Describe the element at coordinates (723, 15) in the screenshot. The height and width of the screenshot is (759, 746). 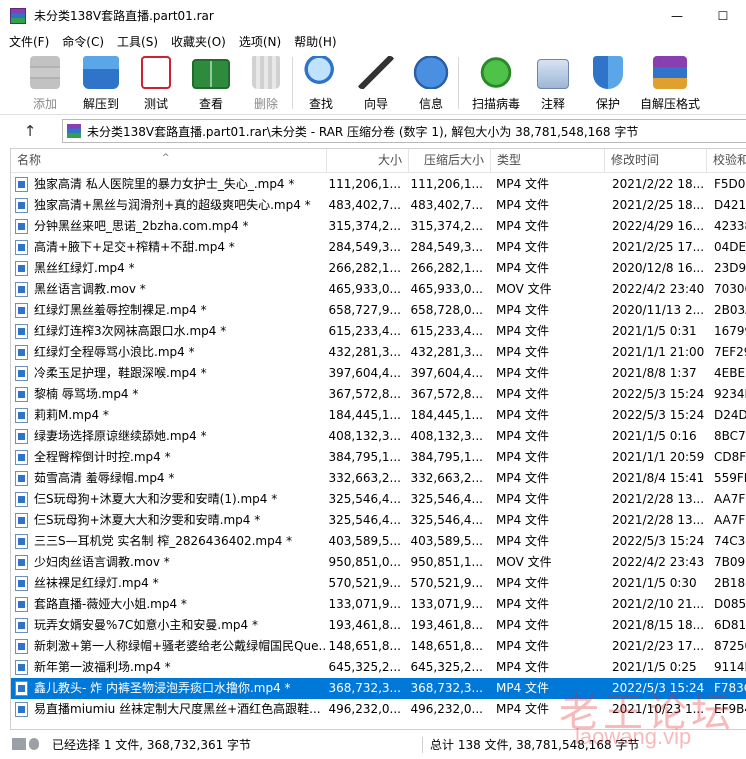
I see `maximize-button: ☐` at that location.